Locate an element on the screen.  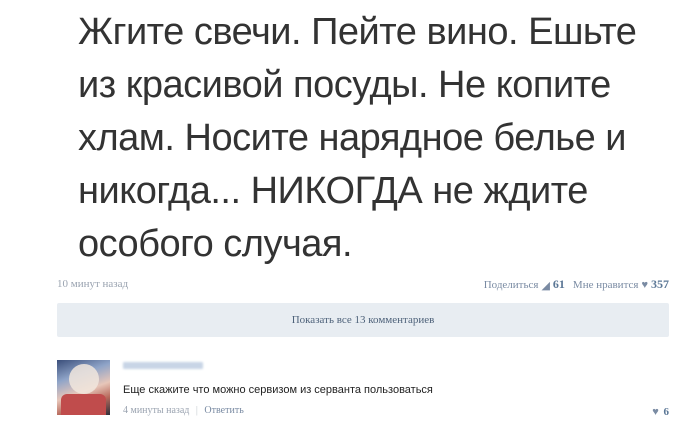
comment-meta: 4 минуты назад | Ответить is located at coordinates (183, 410).